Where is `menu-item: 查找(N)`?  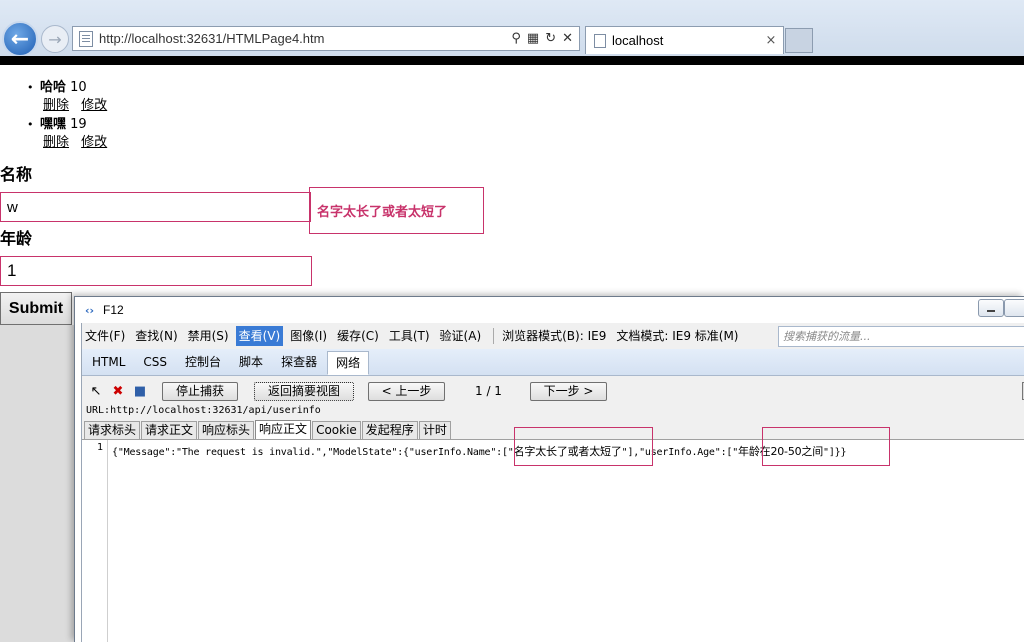
menu-item: 查找(N) is located at coordinates (156, 336).